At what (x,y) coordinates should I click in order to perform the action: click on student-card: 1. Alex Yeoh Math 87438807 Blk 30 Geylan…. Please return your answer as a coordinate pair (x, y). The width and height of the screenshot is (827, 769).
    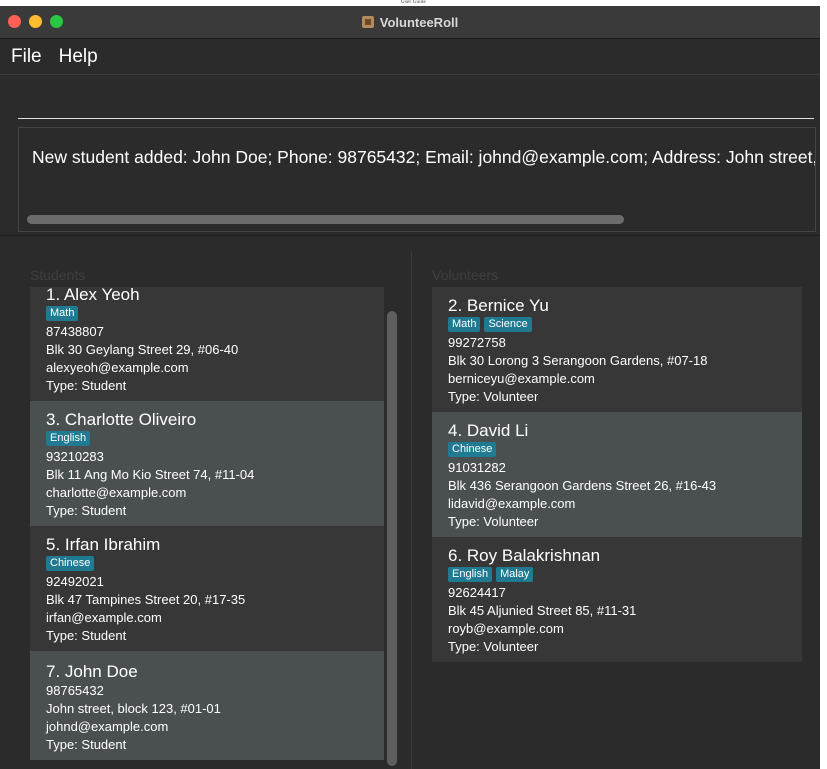
    Looking at the image, I should click on (207, 344).